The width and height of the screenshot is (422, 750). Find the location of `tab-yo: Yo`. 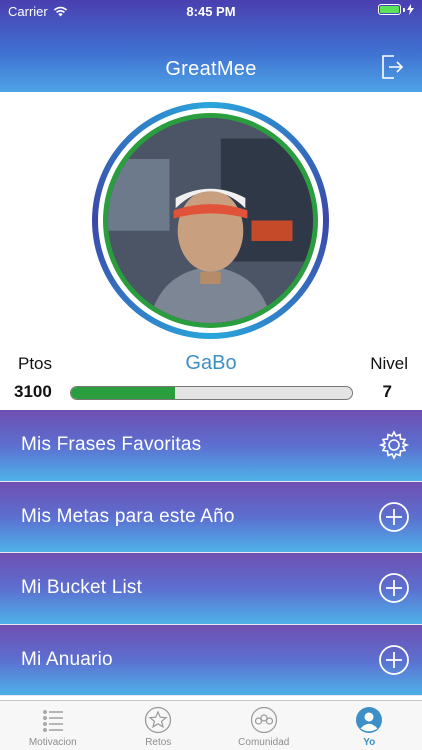

tab-yo: Yo is located at coordinates (369, 725).